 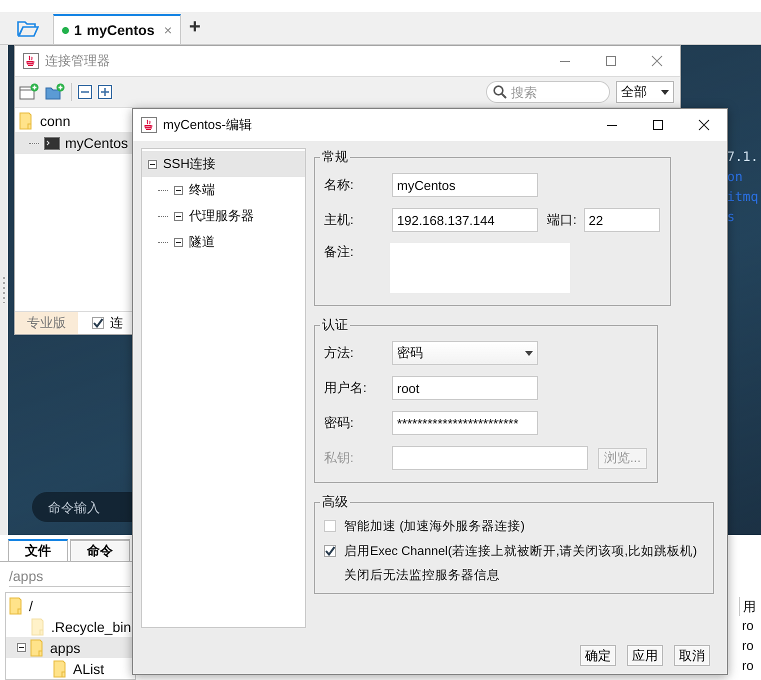 I want to click on field-label: 用户名:, so click(x=346, y=388).